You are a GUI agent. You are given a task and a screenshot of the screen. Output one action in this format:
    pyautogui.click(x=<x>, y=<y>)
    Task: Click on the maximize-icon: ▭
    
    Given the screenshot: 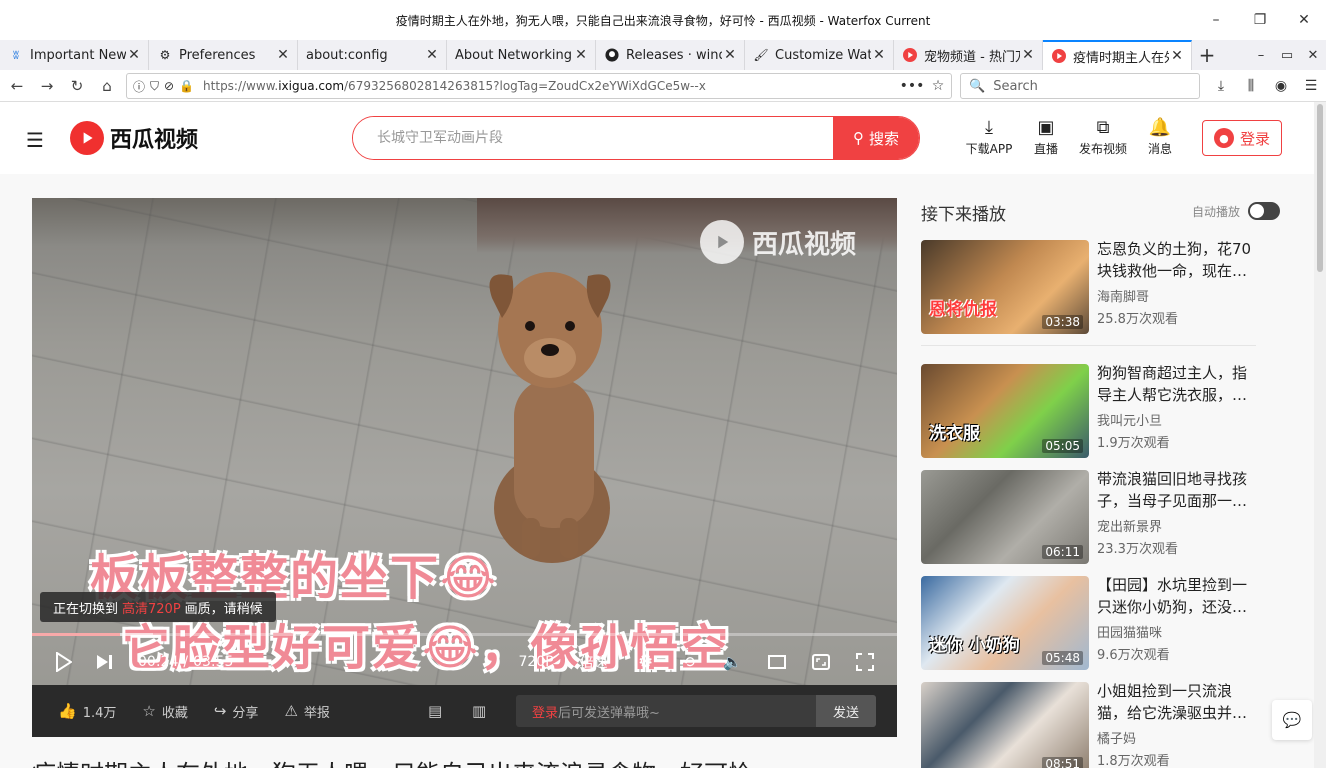 What is the action you would take?
    pyautogui.click(x=1287, y=55)
    